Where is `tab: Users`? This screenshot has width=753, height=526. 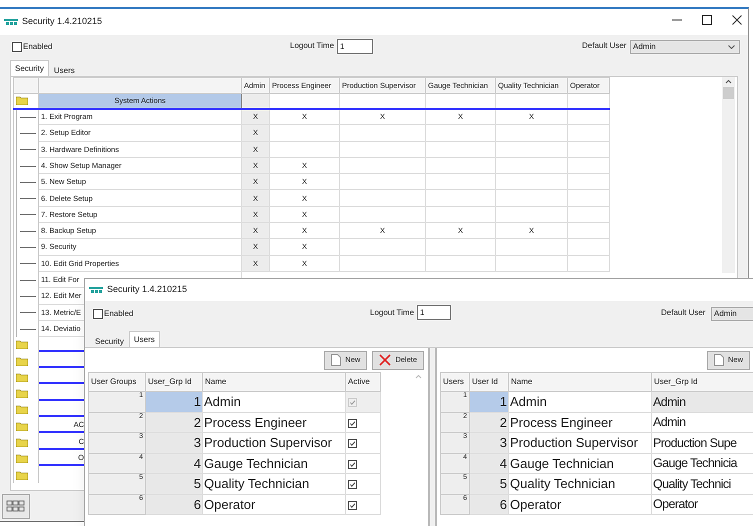 tab: Users is located at coordinates (144, 339).